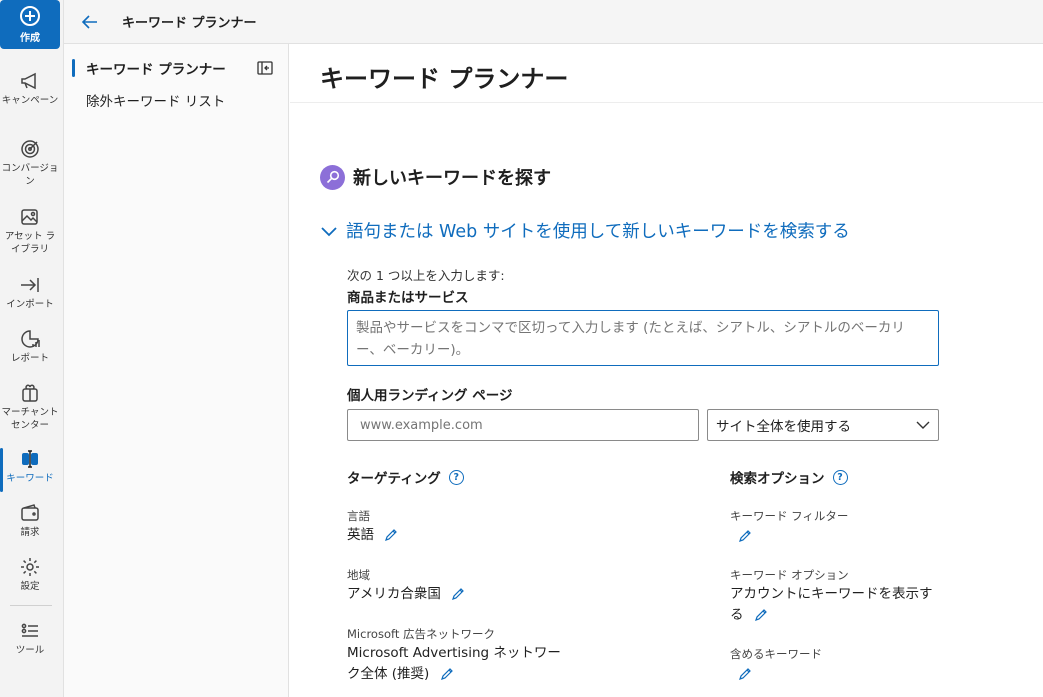  I want to click on megaphone-icon, so click(28, 81).